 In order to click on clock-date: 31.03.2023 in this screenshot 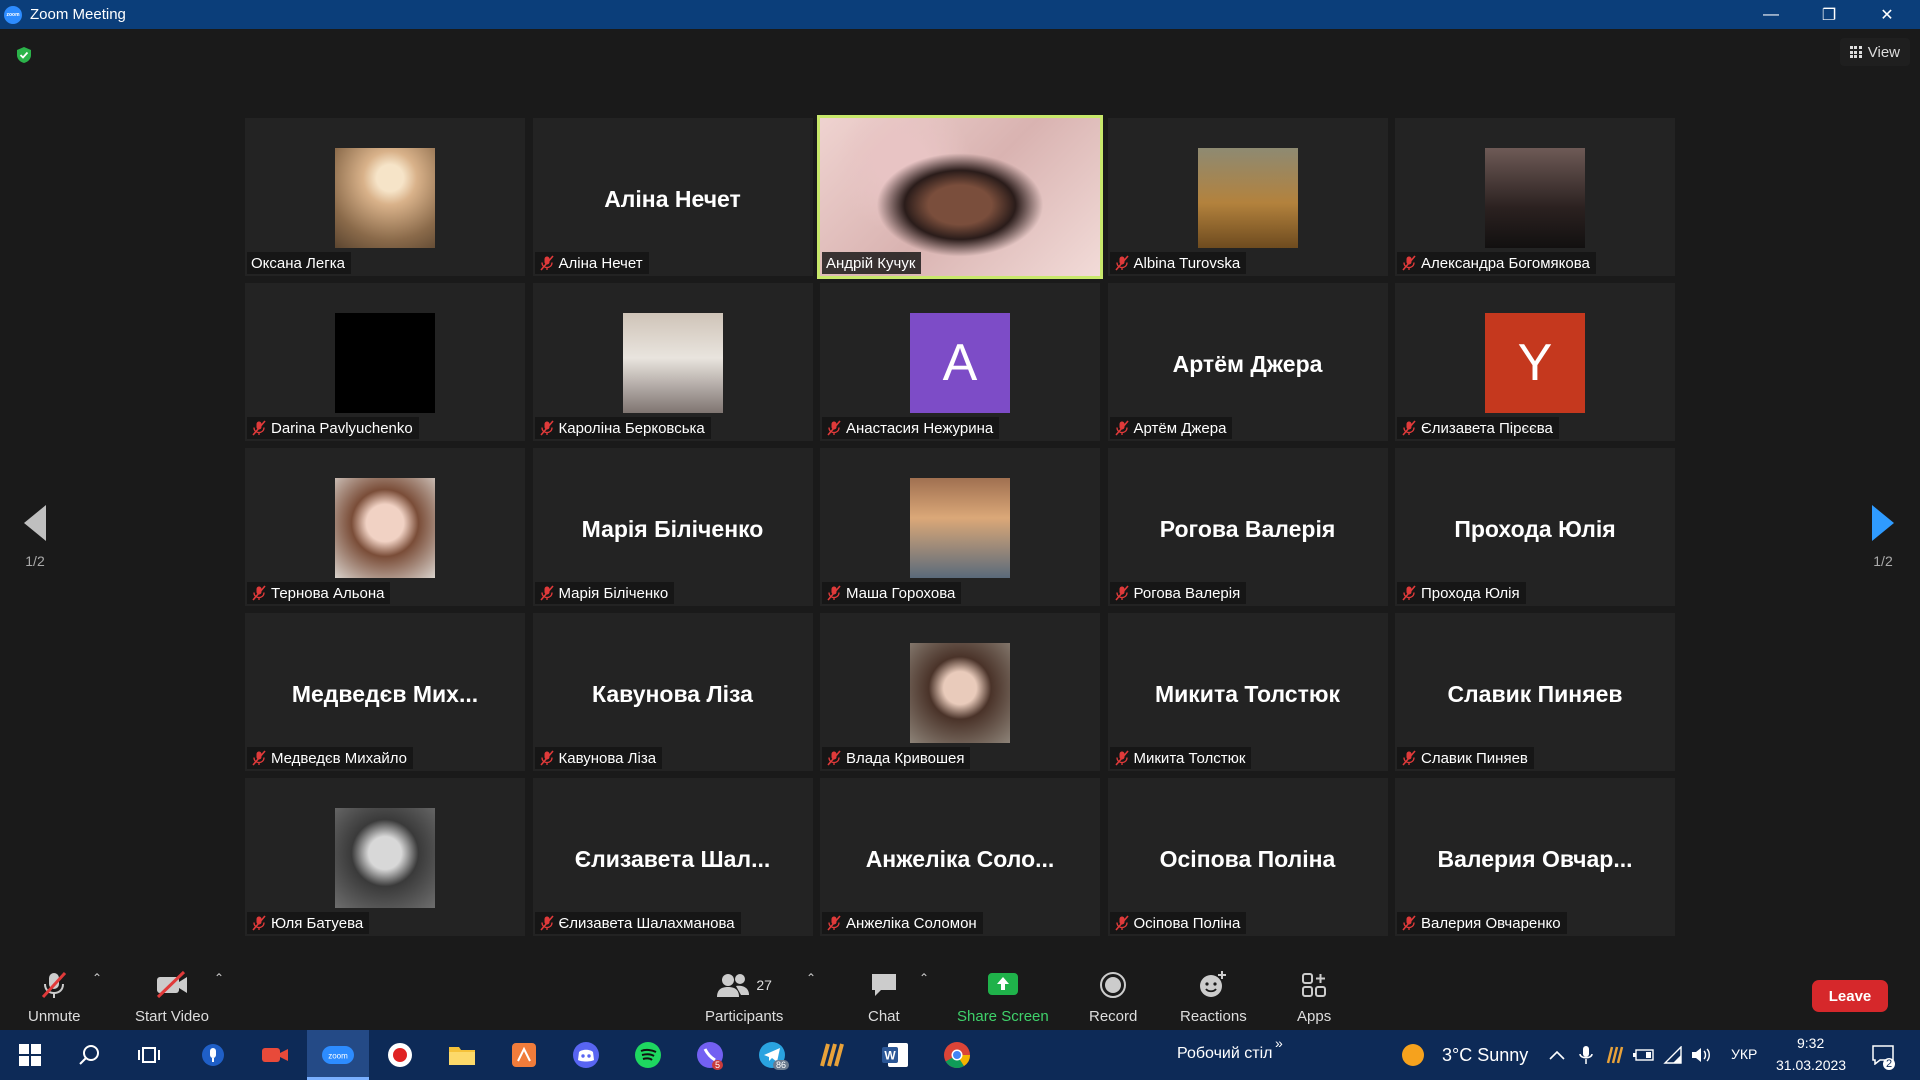, I will do `click(1811, 1065)`.